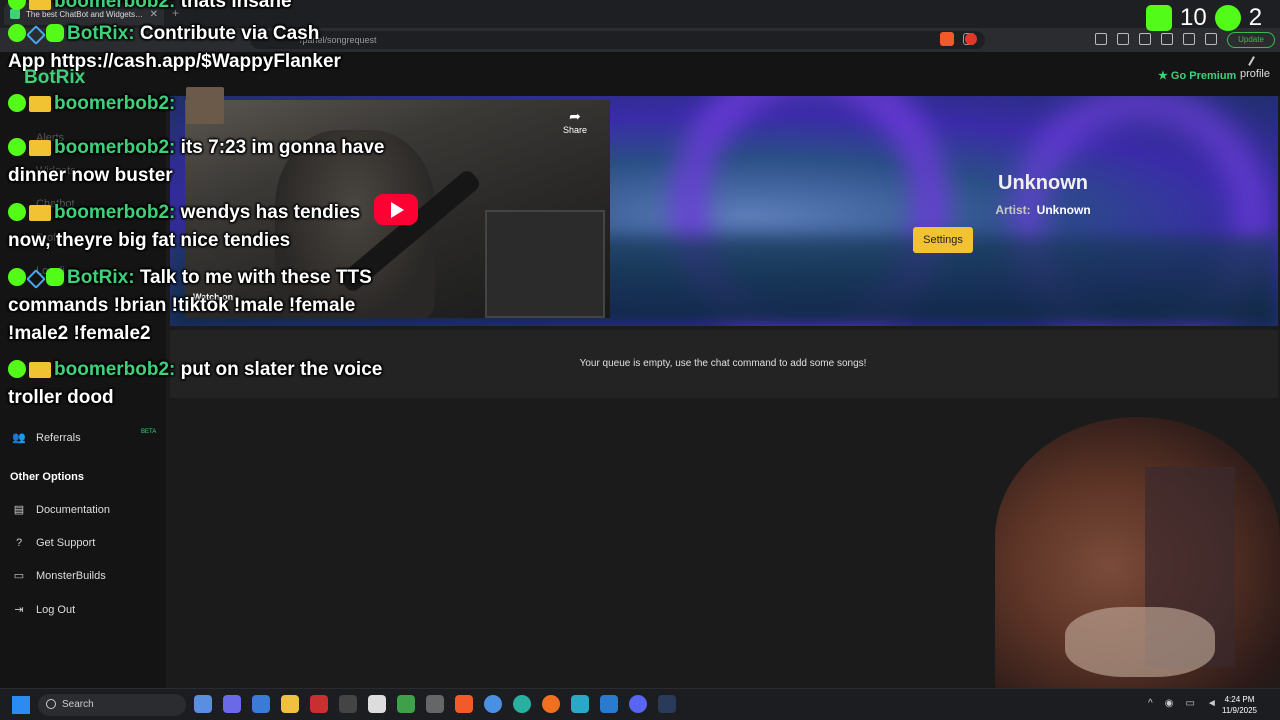 The height and width of the screenshot is (720, 1280). What do you see at coordinates (1239, 705) in the screenshot?
I see `taskbar-clock: 4:24 PM 11/9/2025` at bounding box center [1239, 705].